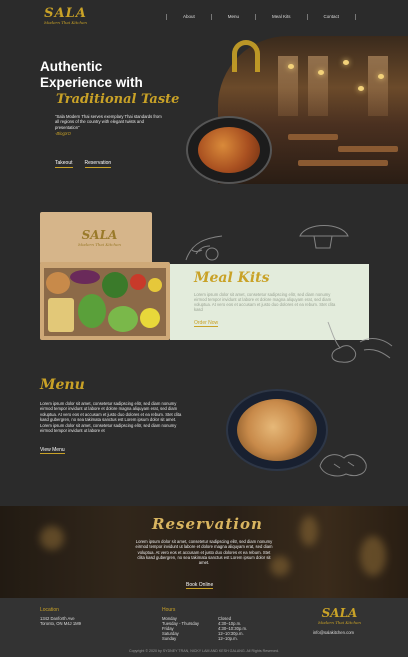  Describe the element at coordinates (204, 248) in the screenshot. I see `herb-sketch-icon` at that location.